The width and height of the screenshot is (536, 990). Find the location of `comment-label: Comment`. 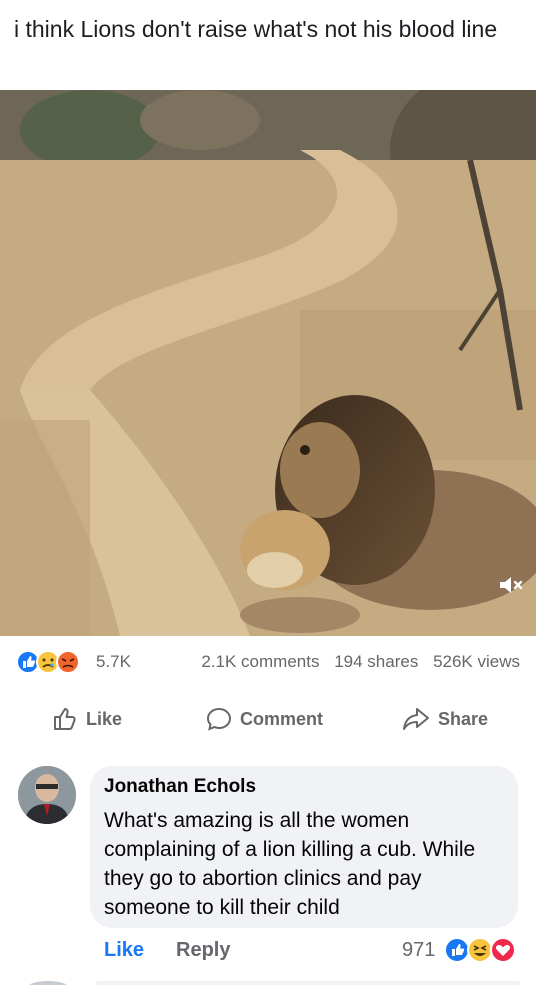

comment-label: Comment is located at coordinates (282, 718).